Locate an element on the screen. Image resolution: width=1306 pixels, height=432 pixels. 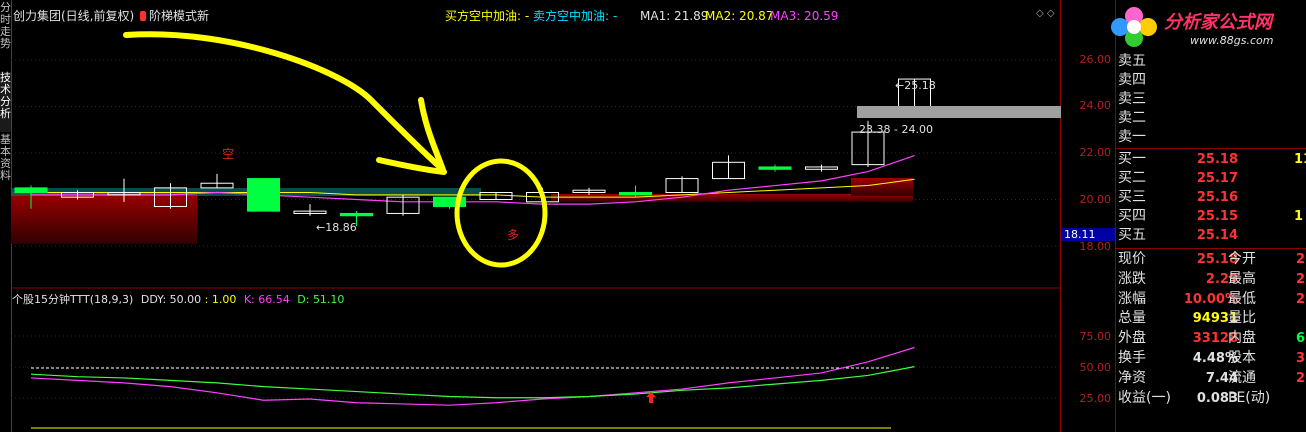
stat-label: 收益(一) is located at coordinates (1144, 397).